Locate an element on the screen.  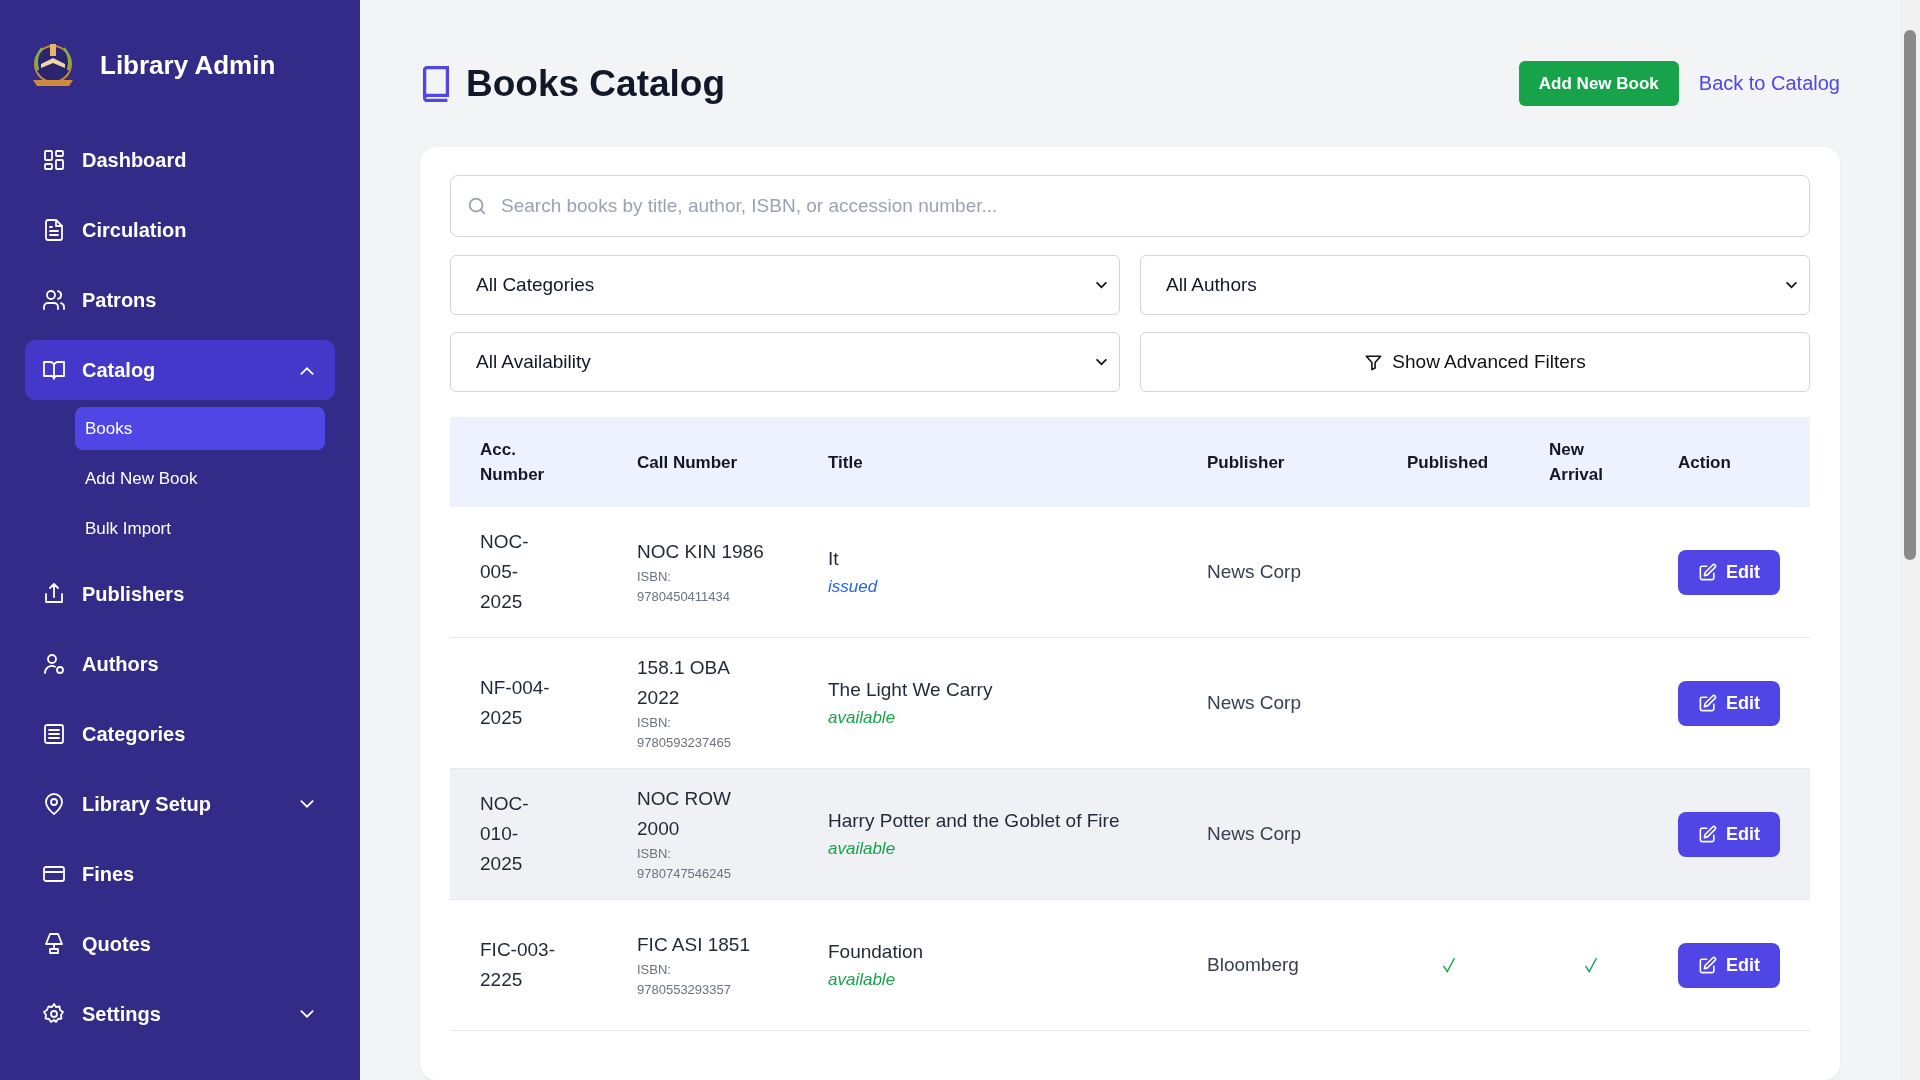
users-icon is located at coordinates (54, 300).